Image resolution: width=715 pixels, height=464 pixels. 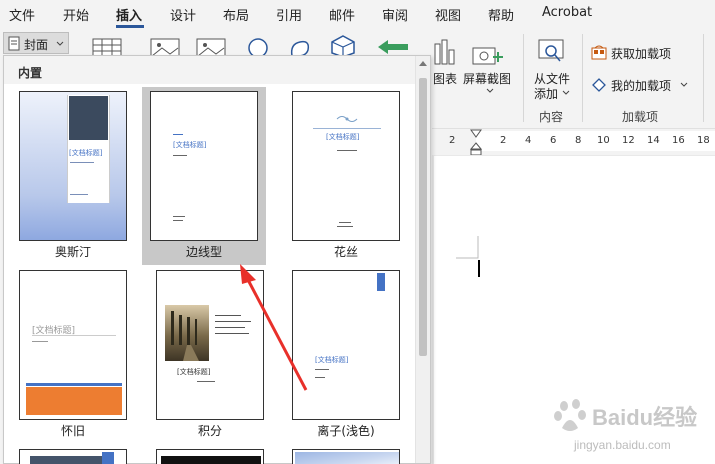 I want to click on scroll-thumb, so click(x=423, y=217).